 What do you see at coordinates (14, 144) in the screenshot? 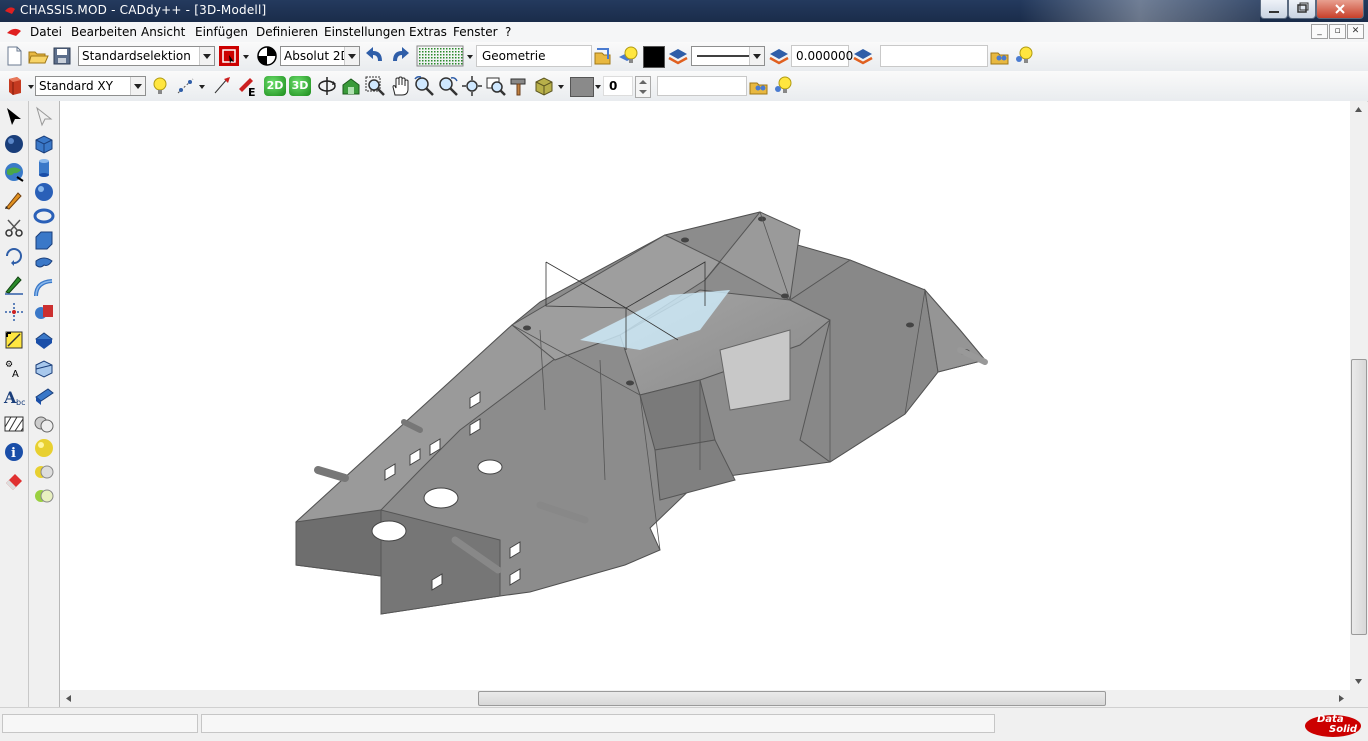
I see `sphere-dark-icon` at bounding box center [14, 144].